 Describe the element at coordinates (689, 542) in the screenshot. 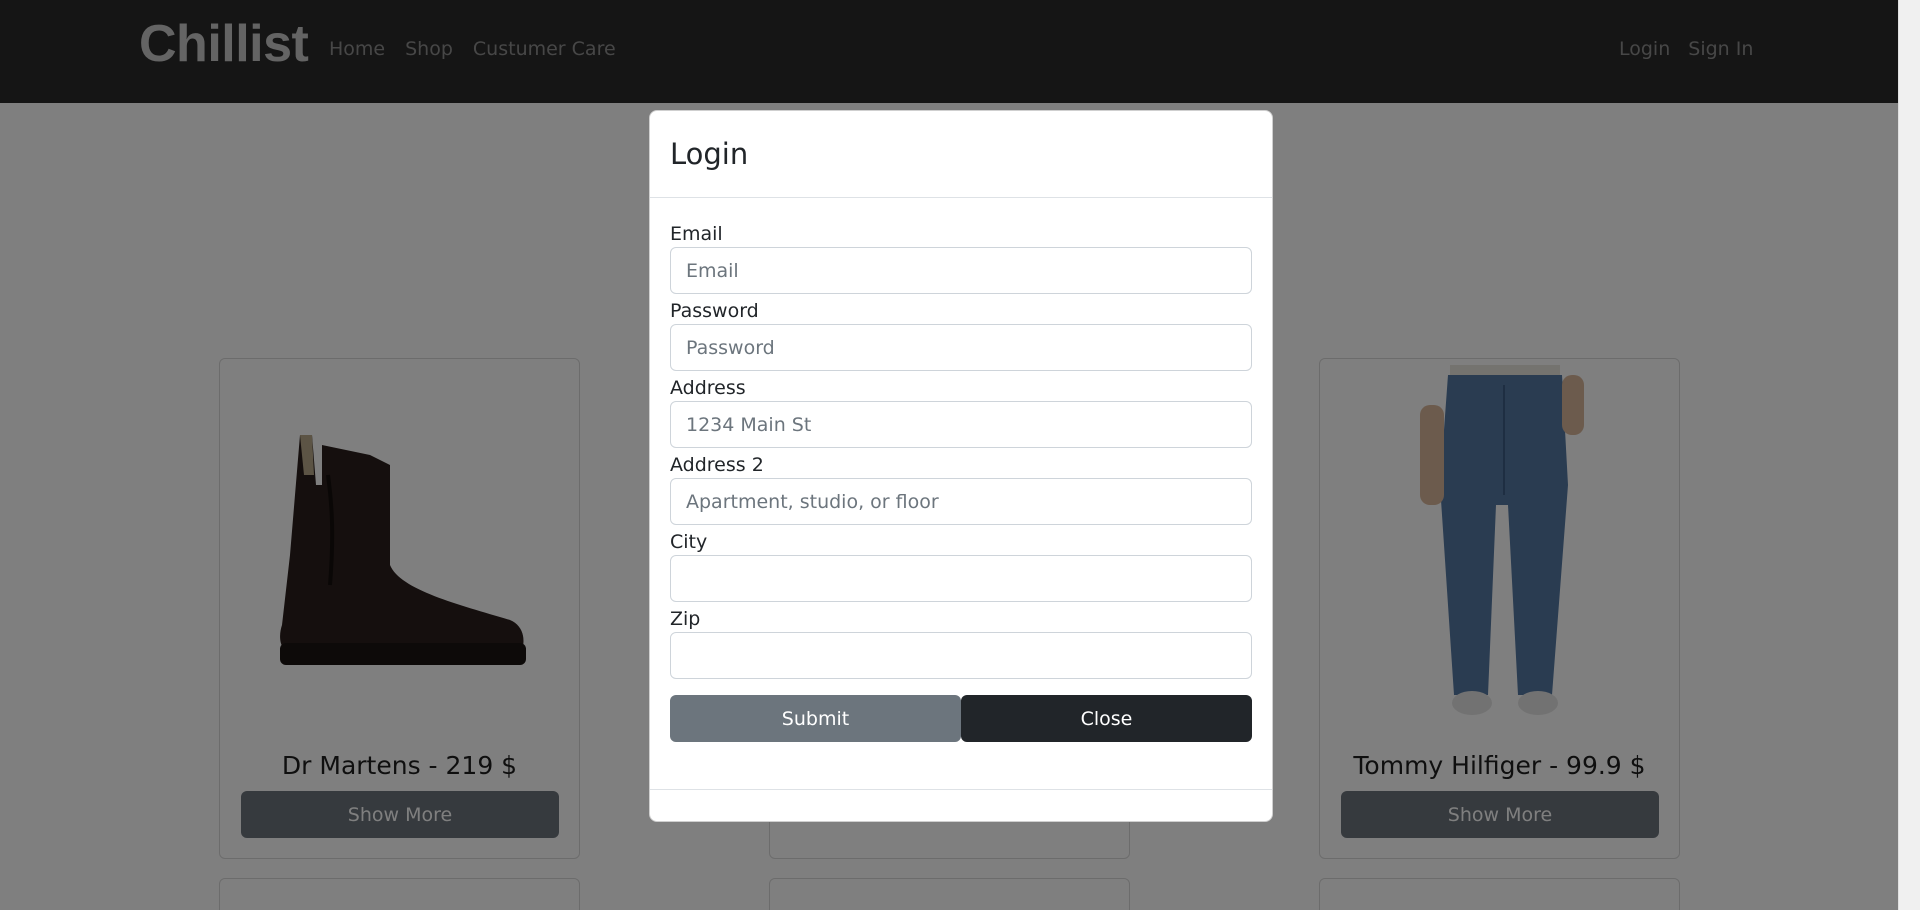

I see `city-label: City` at that location.